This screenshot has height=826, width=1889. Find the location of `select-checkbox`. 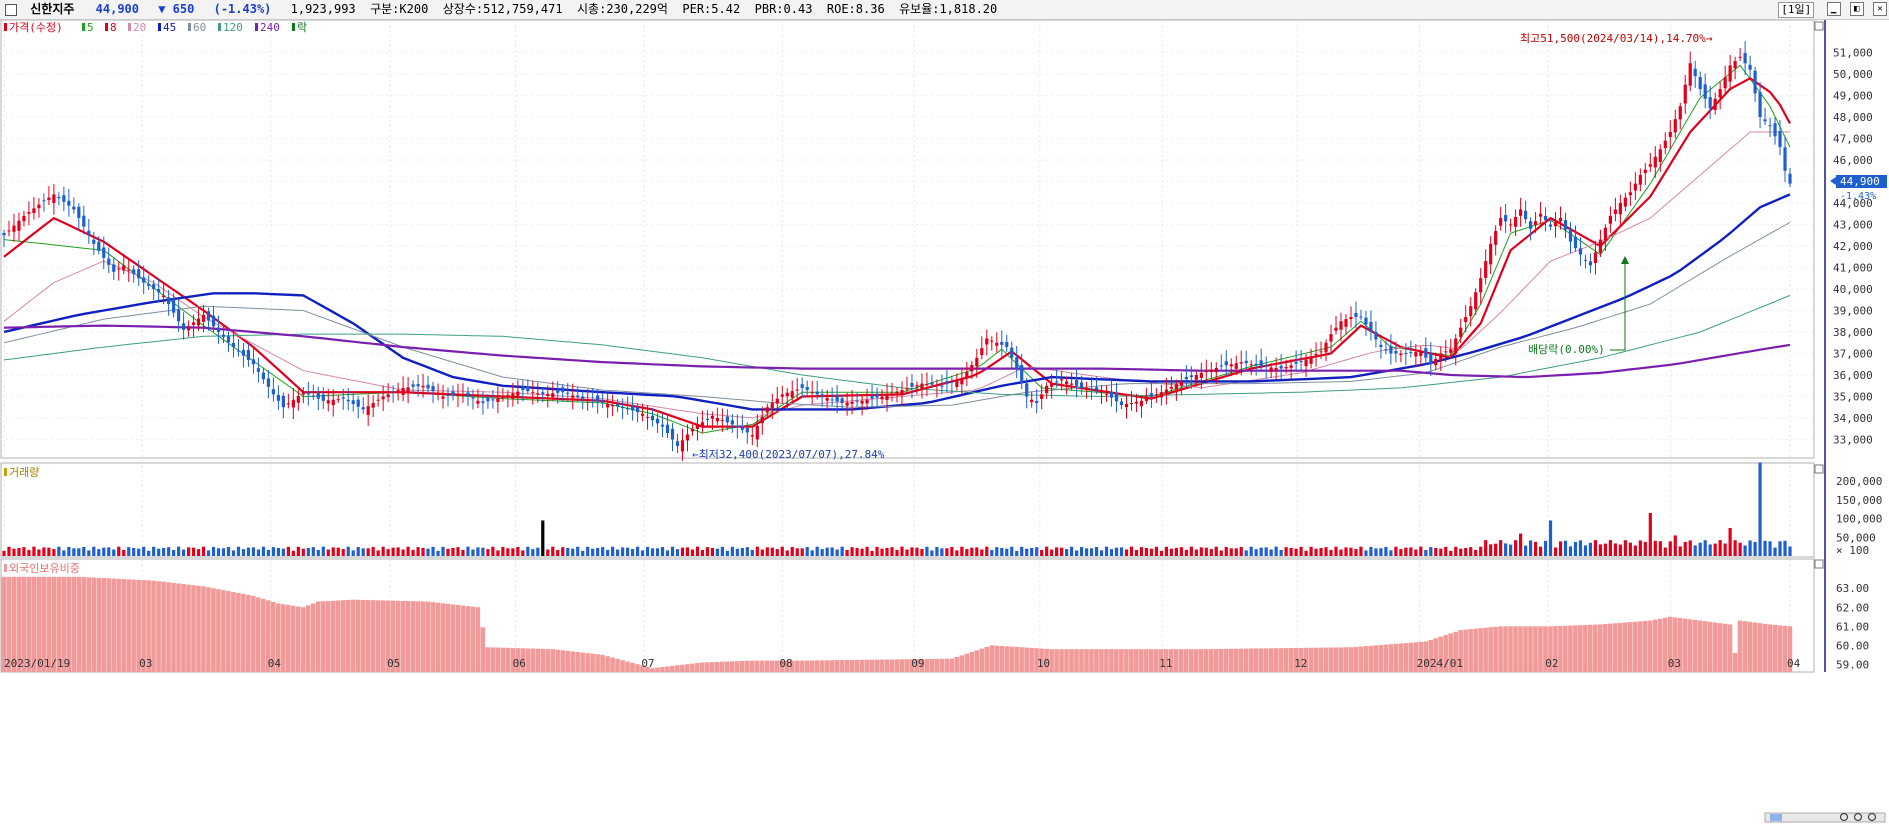

select-checkbox is located at coordinates (11, 10).